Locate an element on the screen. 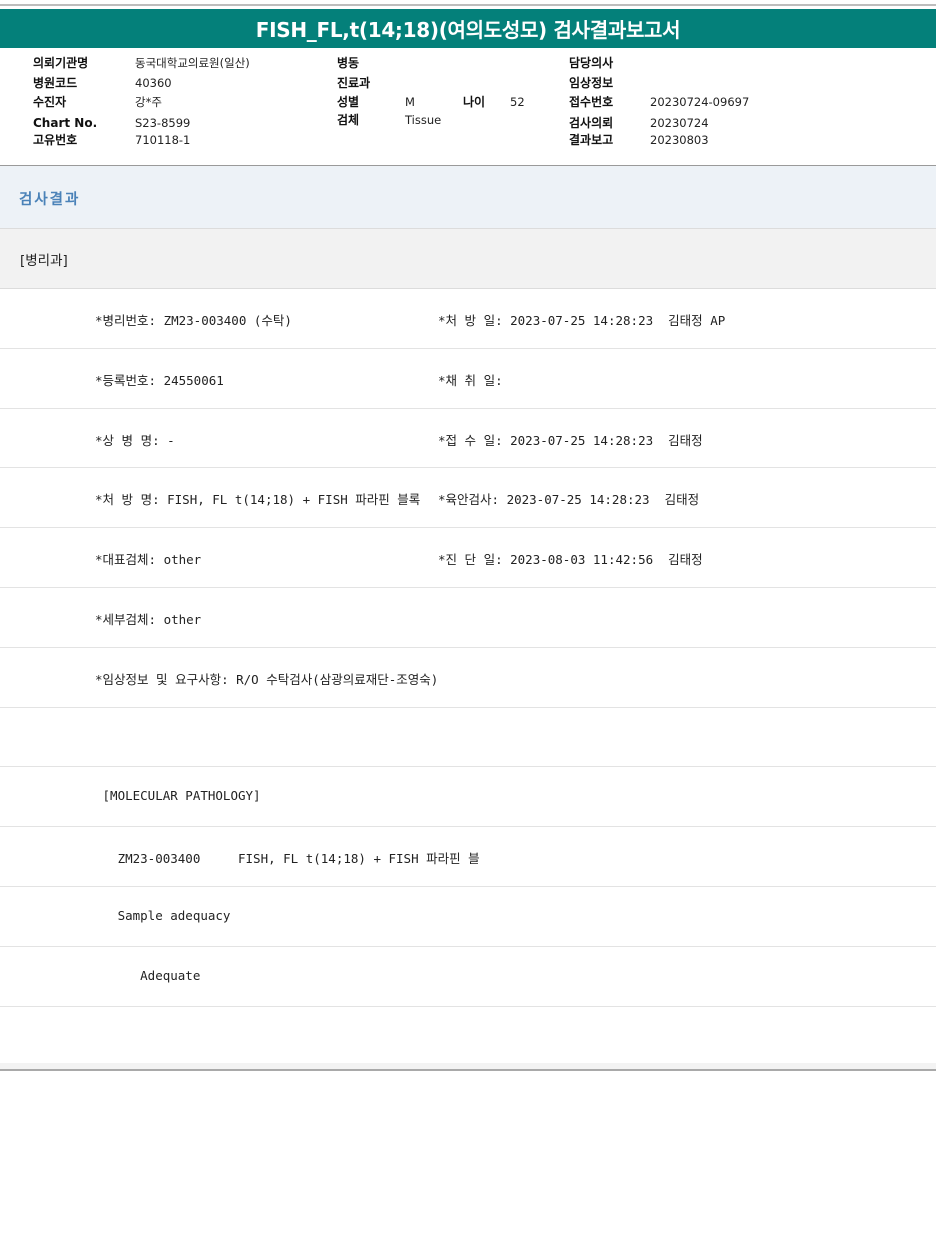  result-row: Sample adequacy is located at coordinates (468, 917).